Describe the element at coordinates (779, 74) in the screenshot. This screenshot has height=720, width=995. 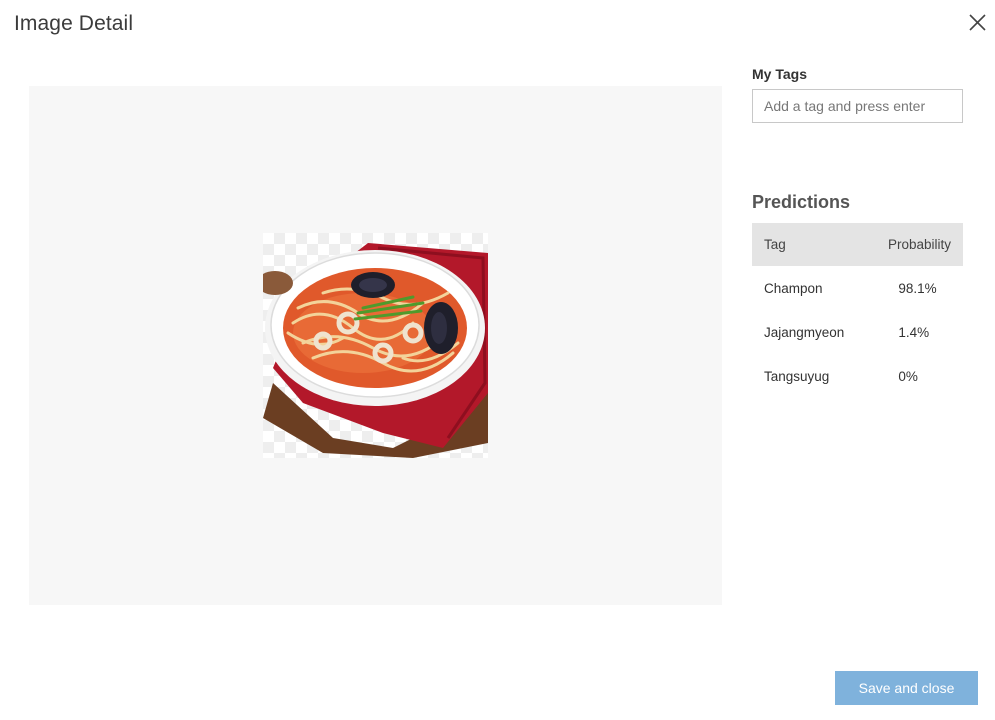
I see `my-tags-label: My Tags` at that location.